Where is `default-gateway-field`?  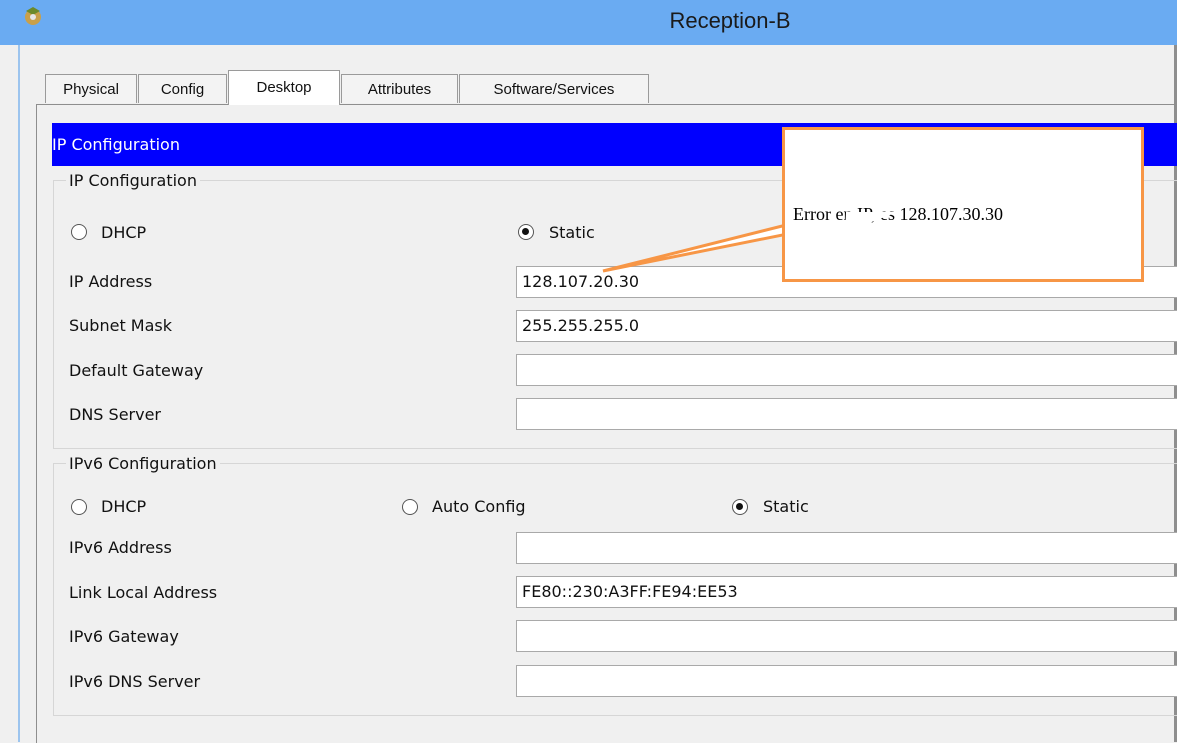
default-gateway-field is located at coordinates (846, 370).